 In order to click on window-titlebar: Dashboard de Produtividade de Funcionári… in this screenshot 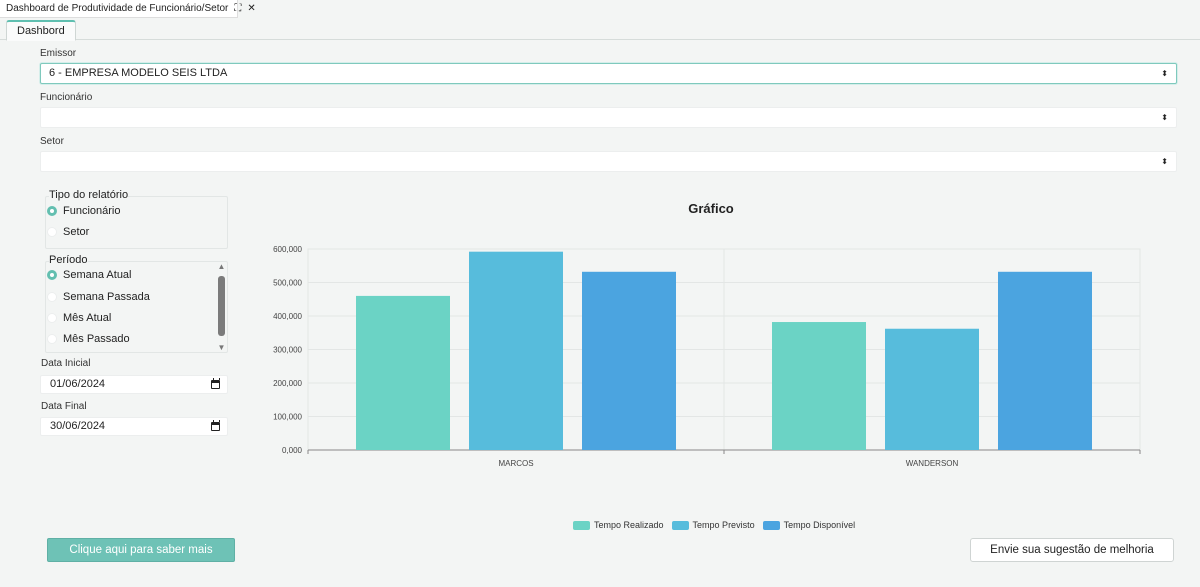, I will do `click(128, 9)`.